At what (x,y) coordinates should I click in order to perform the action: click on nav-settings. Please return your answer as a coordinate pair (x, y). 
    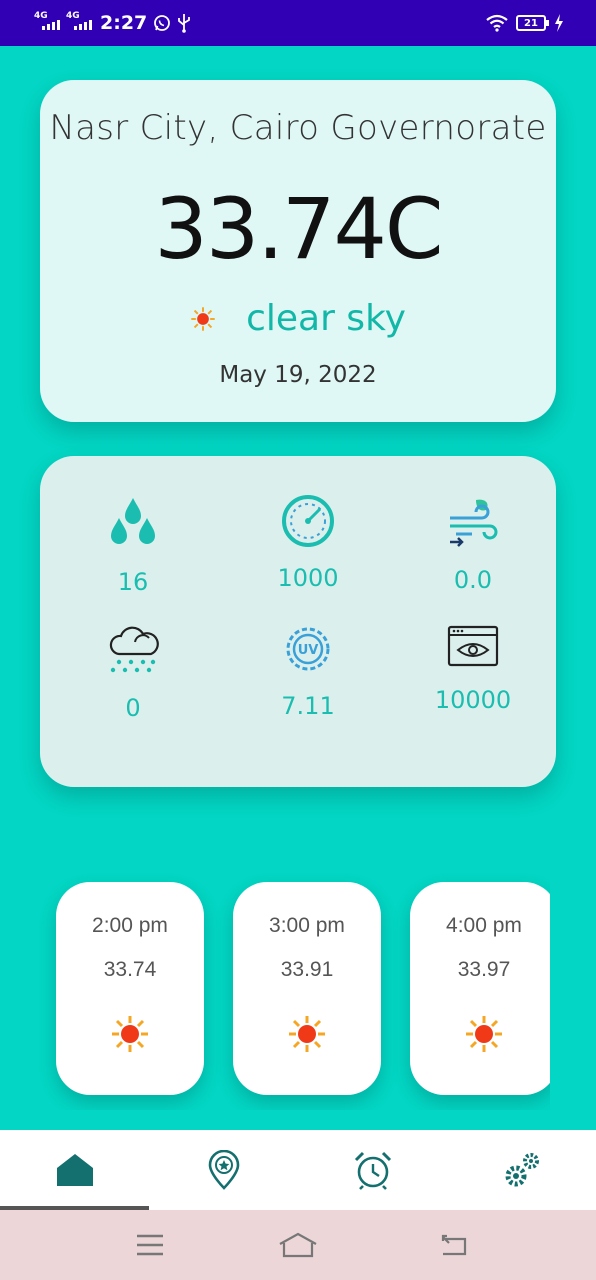
    Looking at the image, I should click on (521, 1170).